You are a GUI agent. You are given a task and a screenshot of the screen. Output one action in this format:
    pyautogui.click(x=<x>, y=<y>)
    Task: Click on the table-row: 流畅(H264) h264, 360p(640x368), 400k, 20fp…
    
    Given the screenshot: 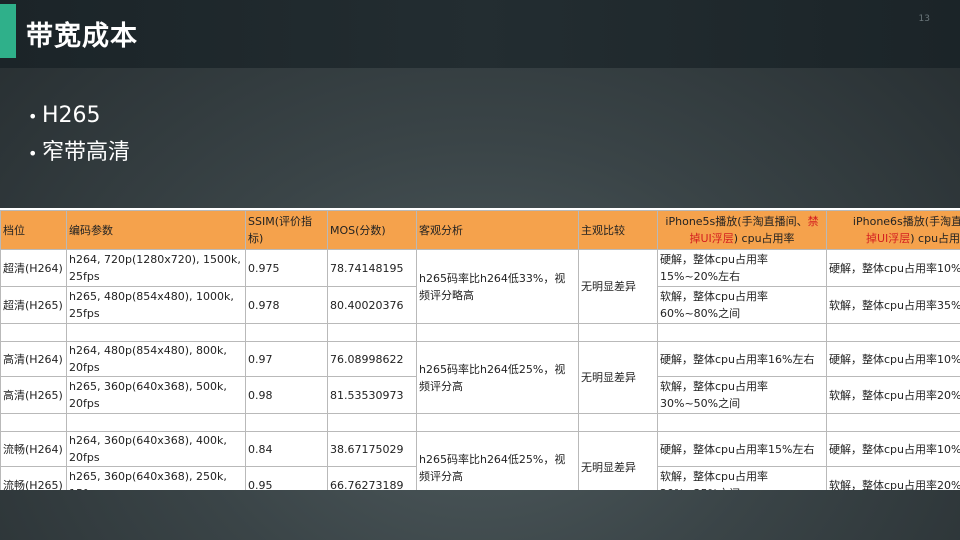 What is the action you would take?
    pyautogui.click(x=480, y=460)
    